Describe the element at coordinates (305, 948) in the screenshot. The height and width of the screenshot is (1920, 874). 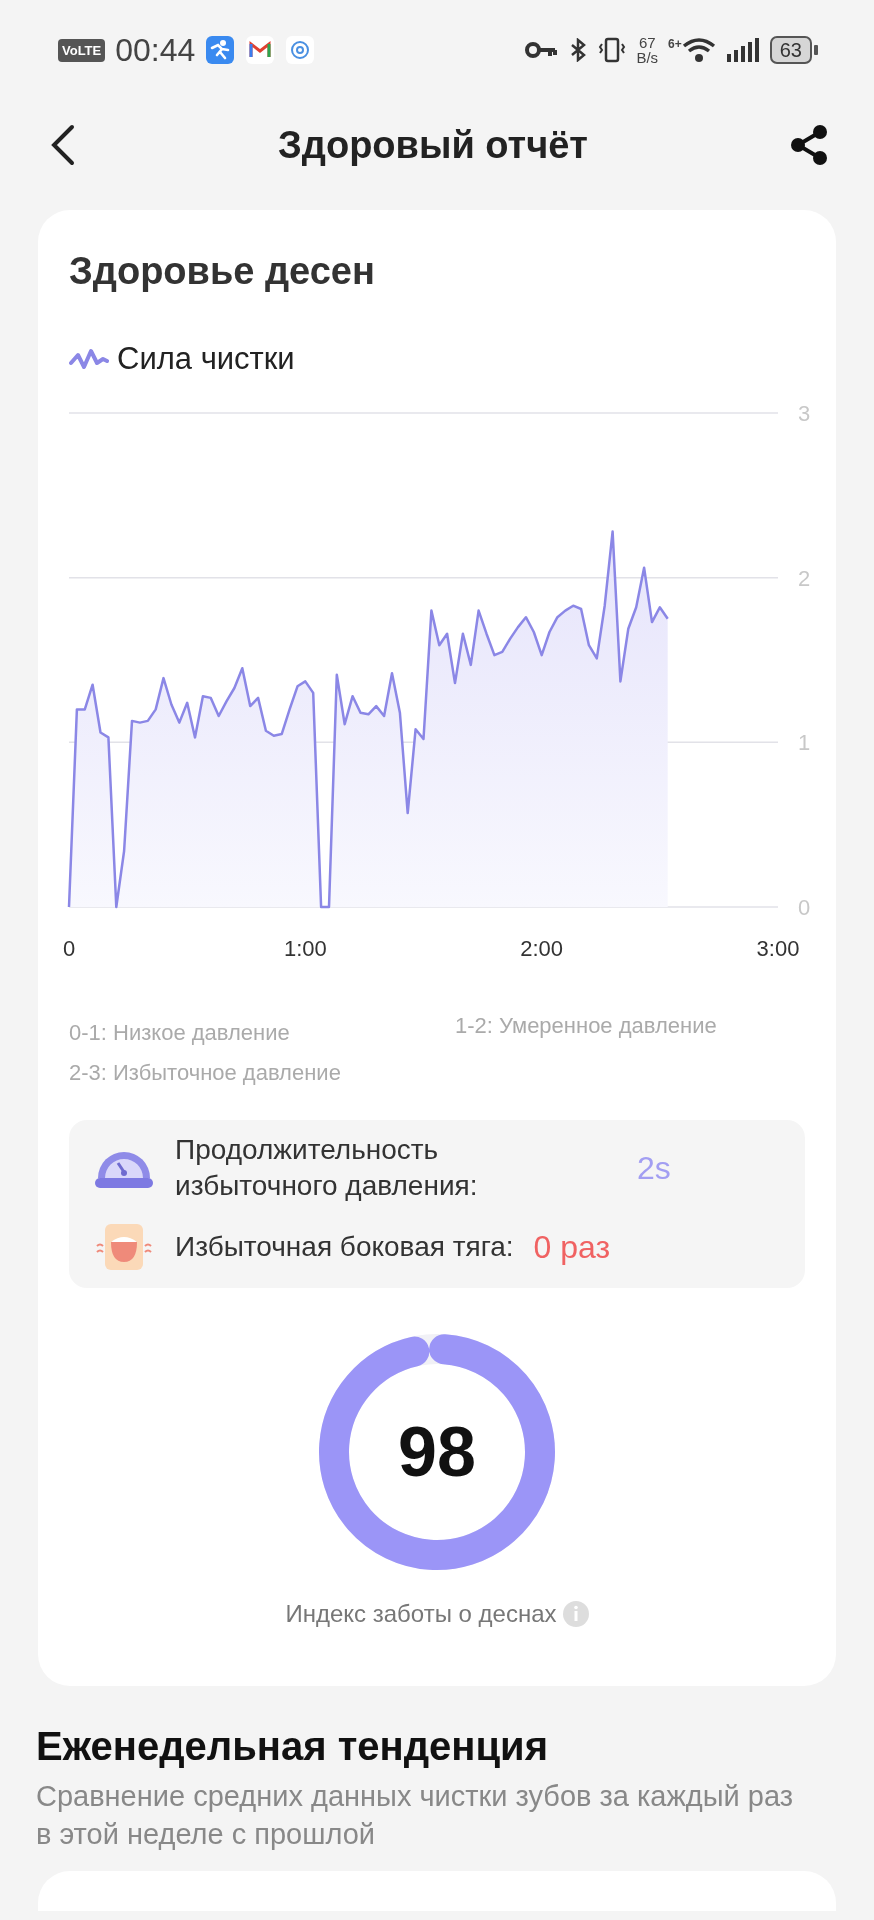
I see `axis-label: 1:00` at that location.